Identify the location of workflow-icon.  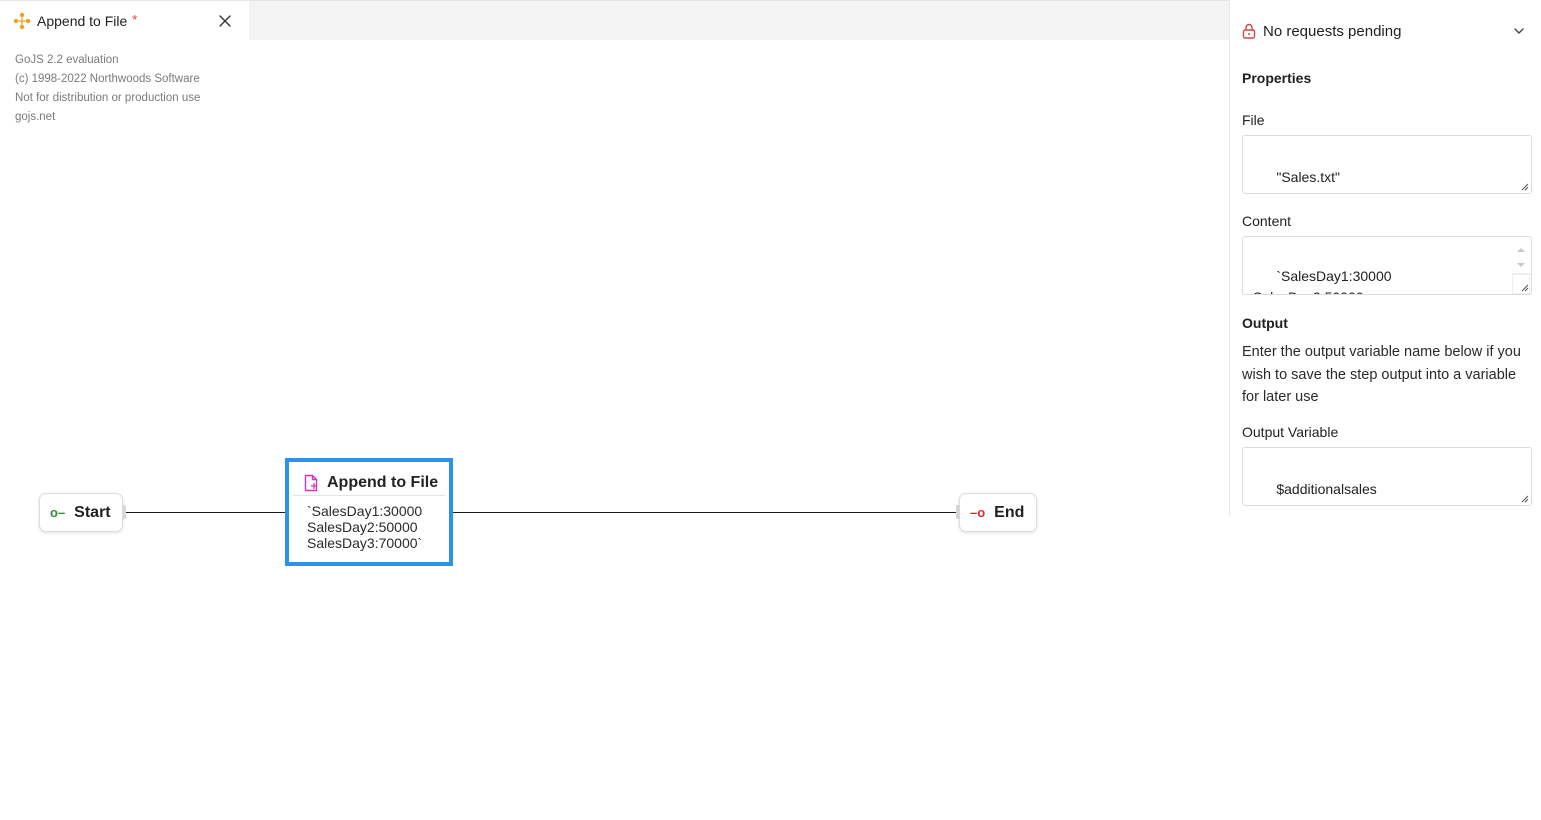
(22, 21).